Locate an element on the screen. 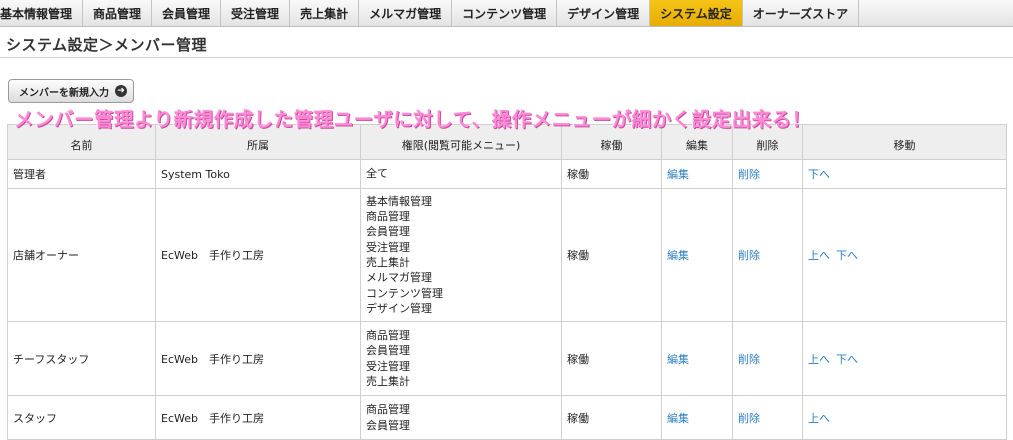  permission-item: メルマガ管理 is located at coordinates (399, 278).